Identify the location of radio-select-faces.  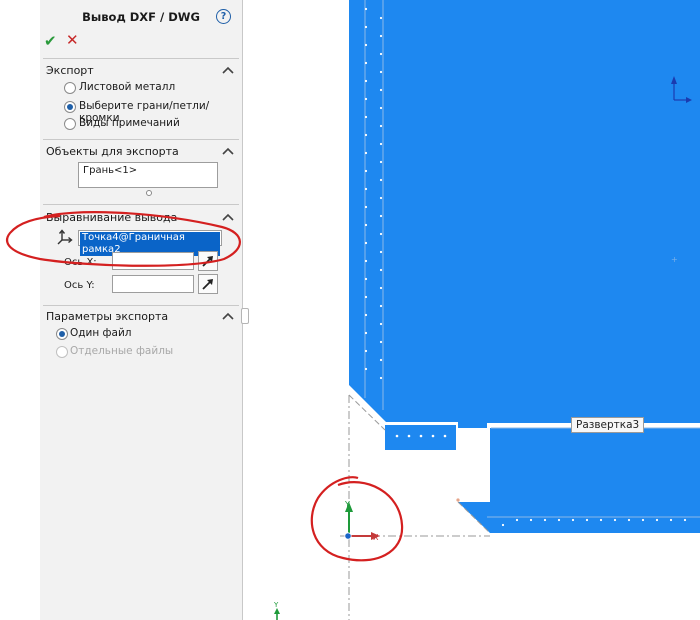
(70, 107).